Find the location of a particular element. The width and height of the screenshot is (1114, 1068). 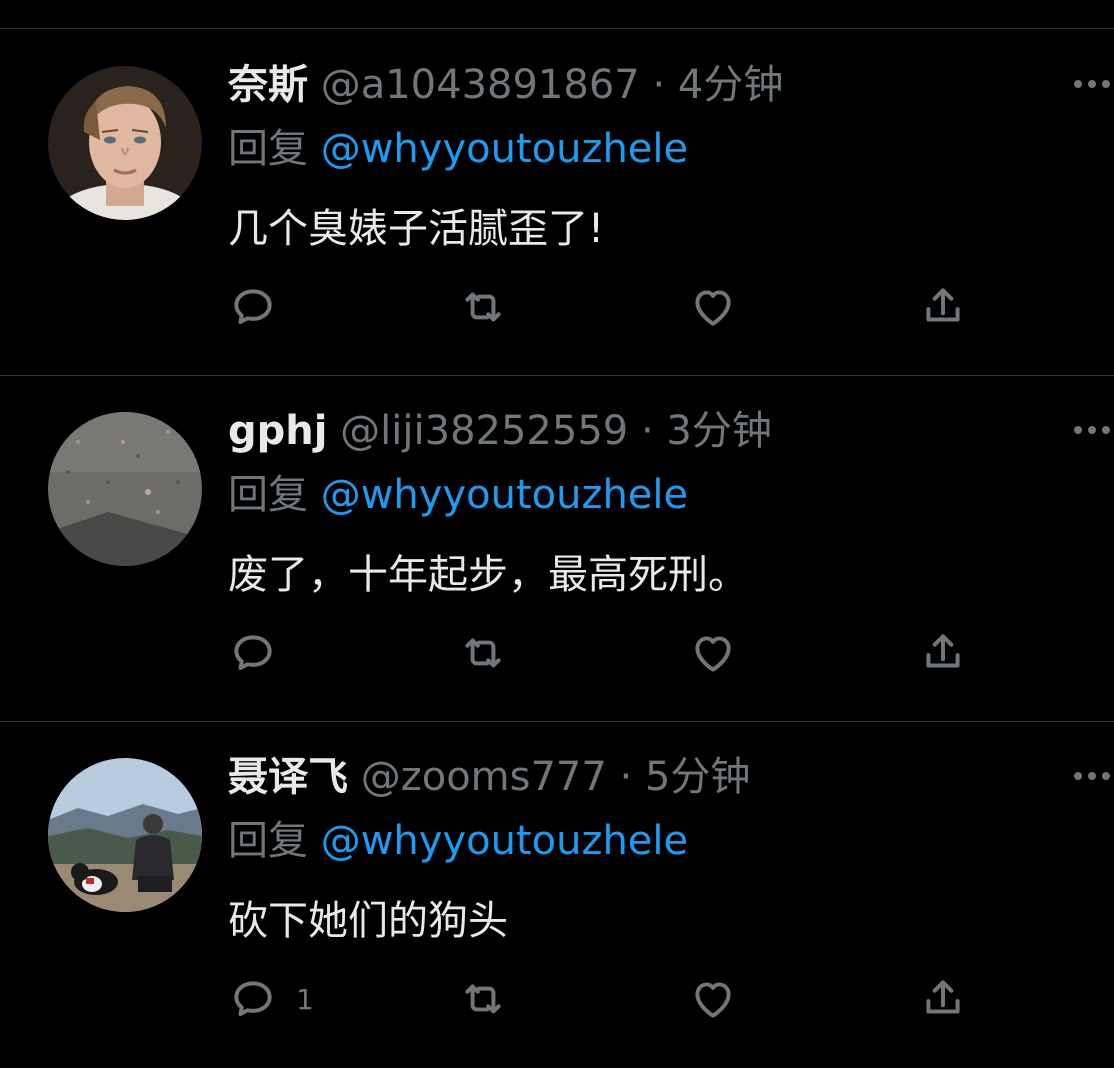

tweet-header: 奈斯 @a1043891867 · 4分钟 is located at coordinates (505, 85).